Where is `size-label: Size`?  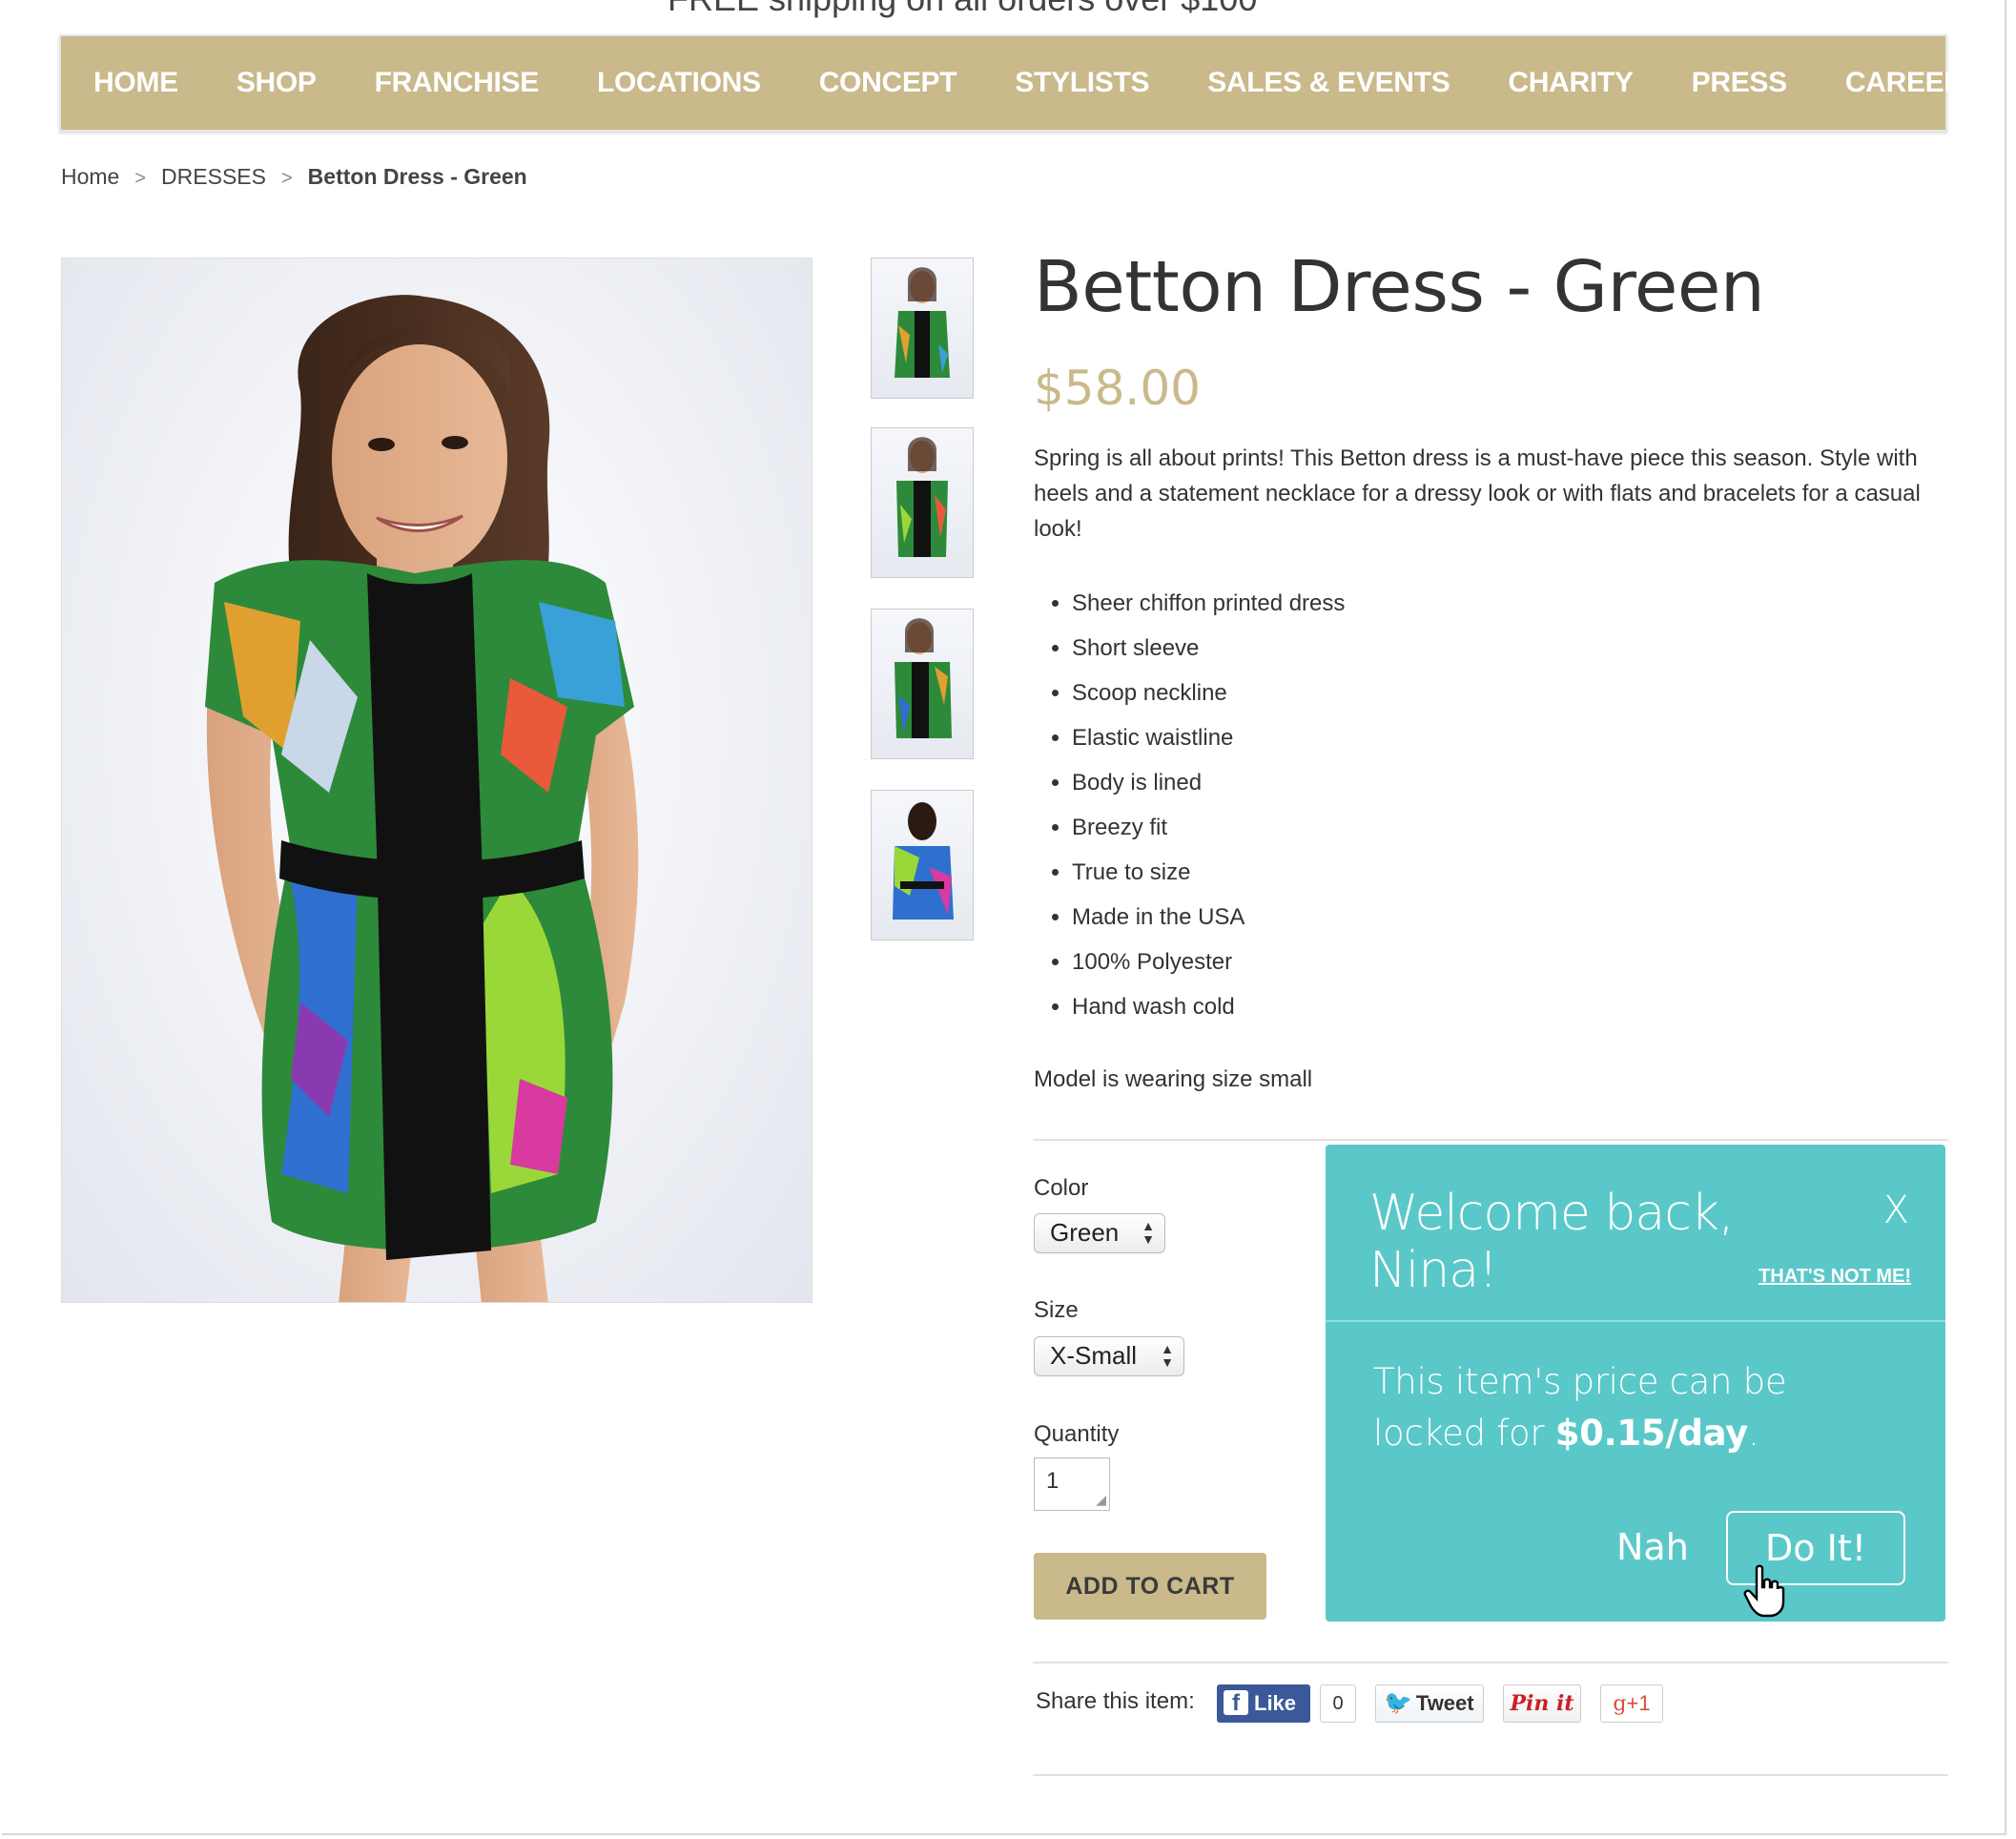
size-label: Size is located at coordinates (1056, 1310).